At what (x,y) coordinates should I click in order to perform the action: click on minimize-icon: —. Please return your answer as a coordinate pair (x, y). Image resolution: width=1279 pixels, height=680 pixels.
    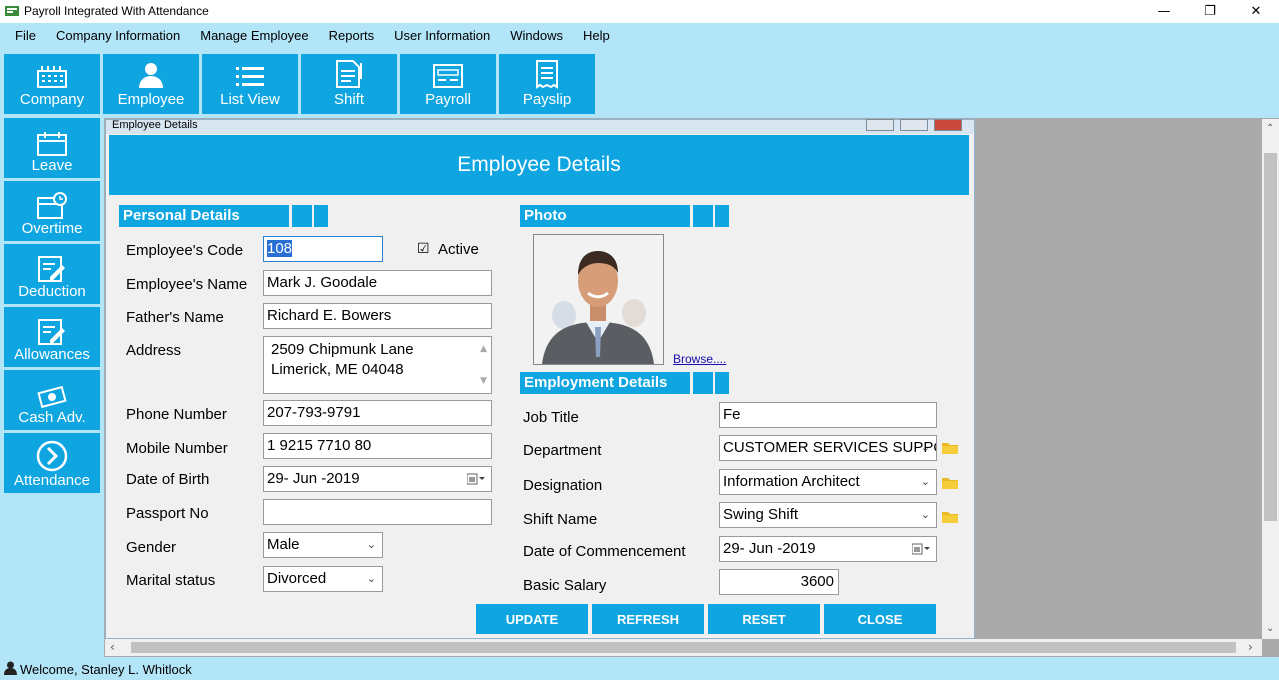
    Looking at the image, I should click on (1164, 11).